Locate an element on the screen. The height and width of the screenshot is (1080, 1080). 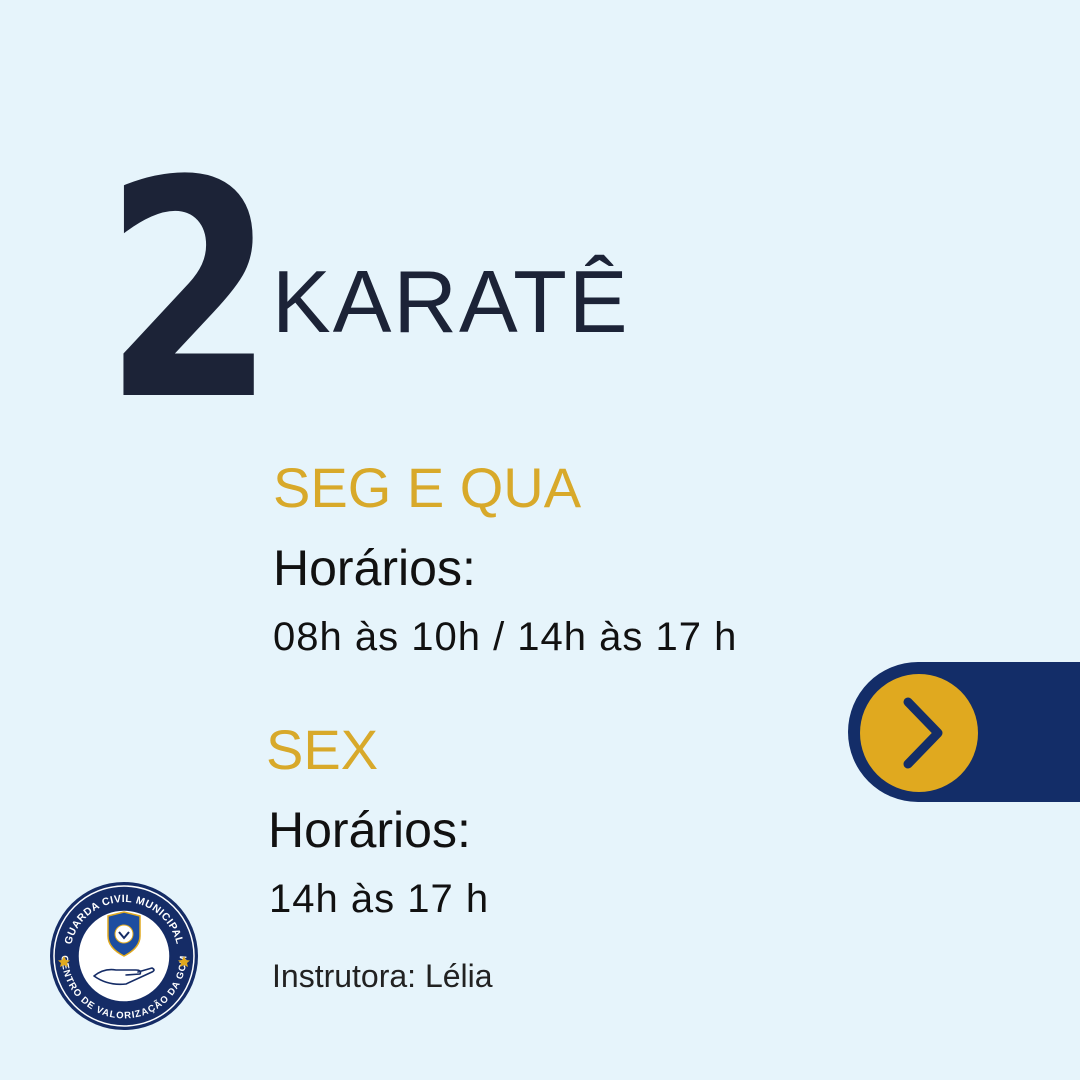
schedule-days-1: SEG E QUA is located at coordinates (427, 487).